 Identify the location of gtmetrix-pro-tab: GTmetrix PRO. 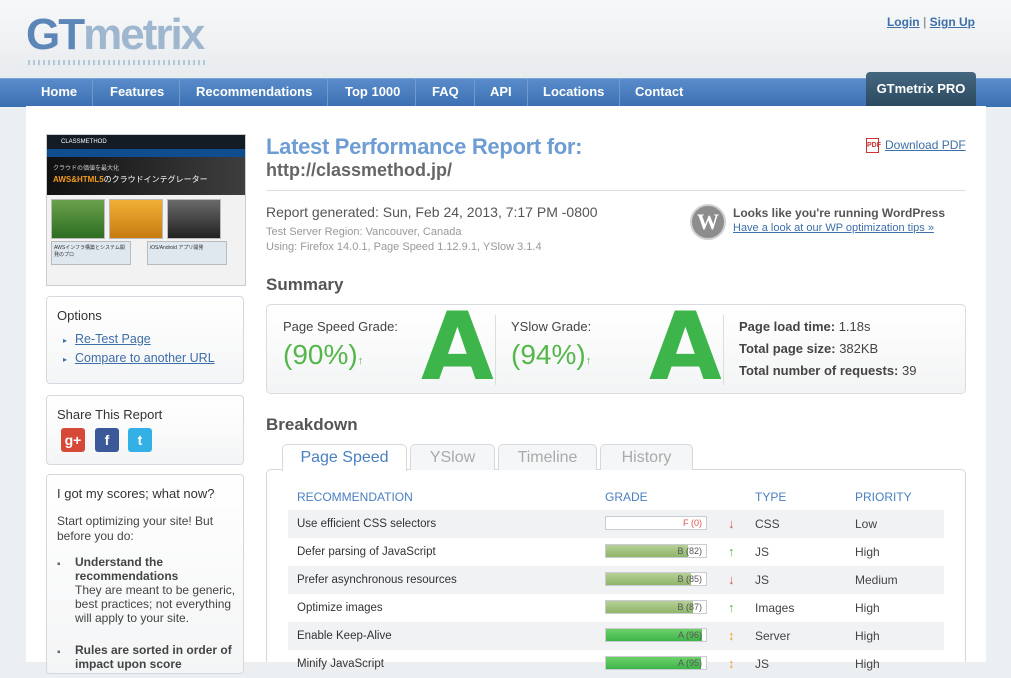
(921, 89).